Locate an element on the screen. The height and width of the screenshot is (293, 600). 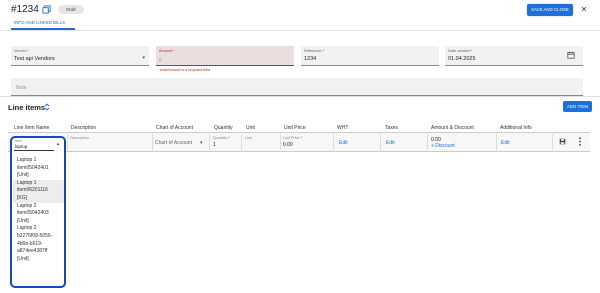
quantity-label: Quantity * is located at coordinates (221, 138).